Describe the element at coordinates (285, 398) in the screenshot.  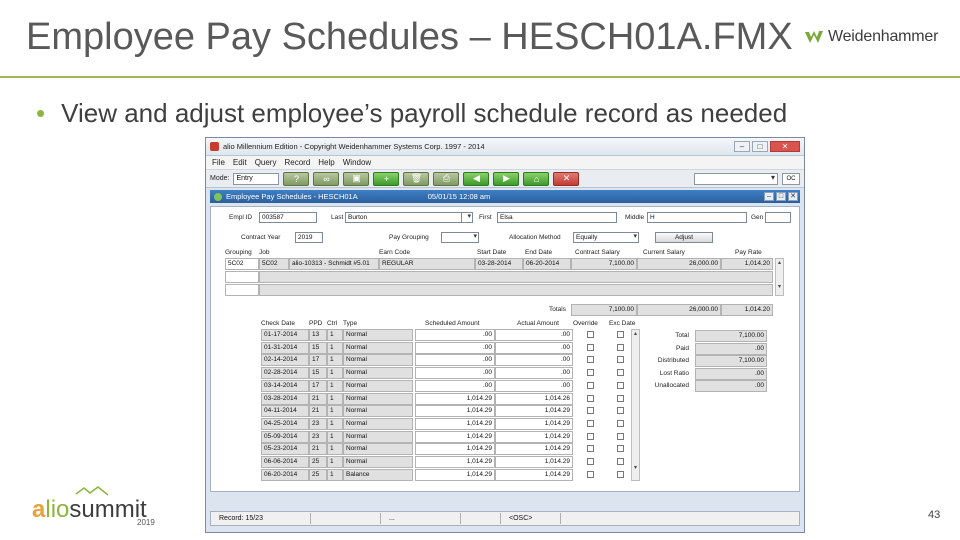
I see `schedule-cell: 03-28-2014` at that location.